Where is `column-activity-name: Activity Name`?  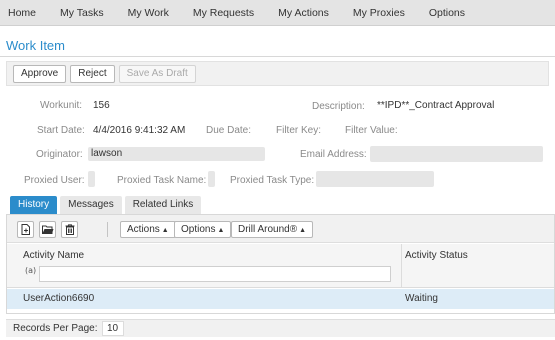
column-activity-name: Activity Name is located at coordinates (53, 255).